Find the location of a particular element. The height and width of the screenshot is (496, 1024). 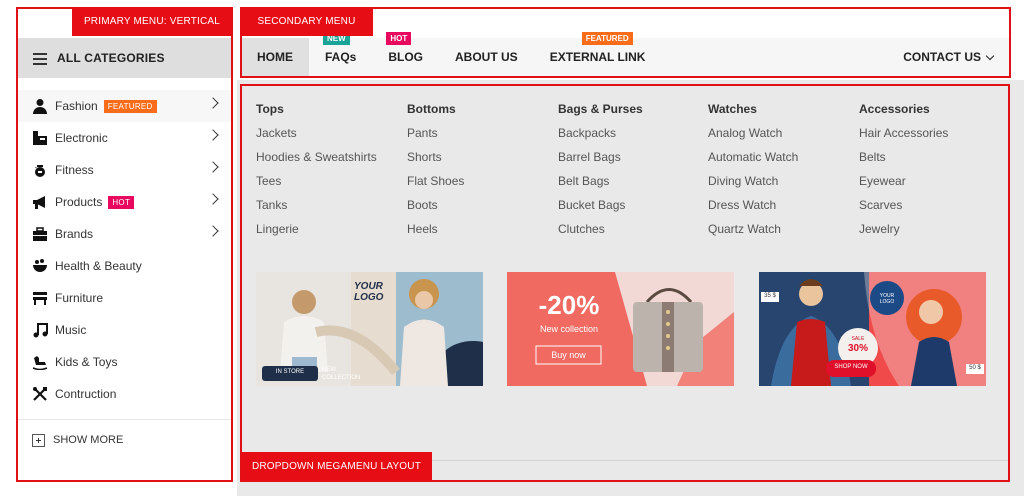

mega-link: Hoodies & Sweatshirts is located at coordinates (326, 162).